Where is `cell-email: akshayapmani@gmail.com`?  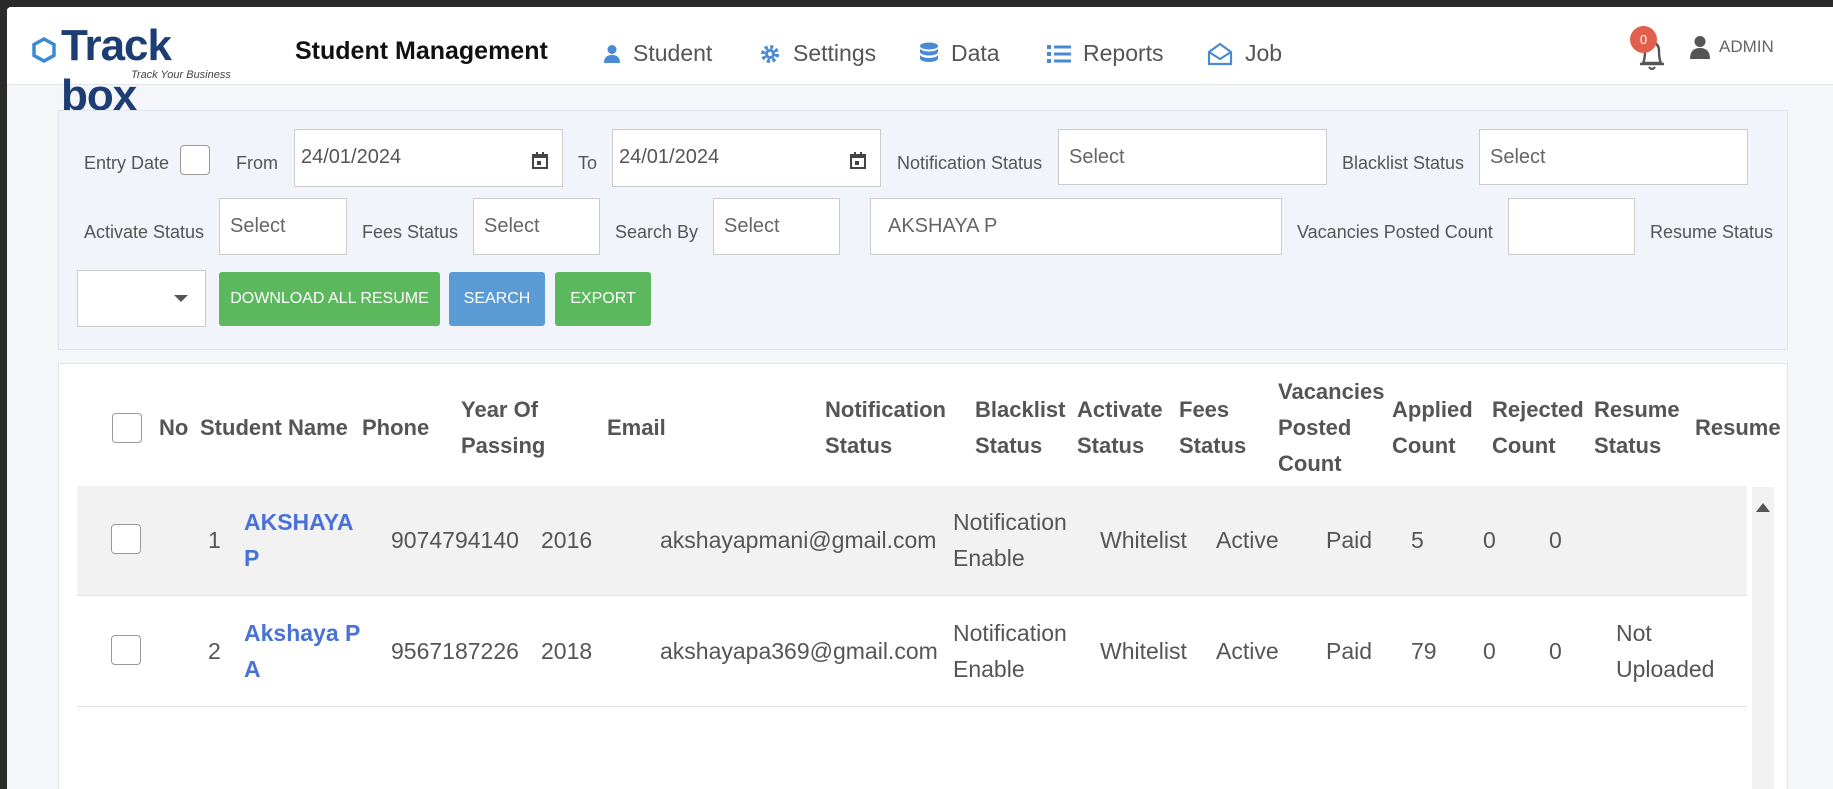
cell-email: akshayapmani@gmail.com is located at coordinates (798, 540).